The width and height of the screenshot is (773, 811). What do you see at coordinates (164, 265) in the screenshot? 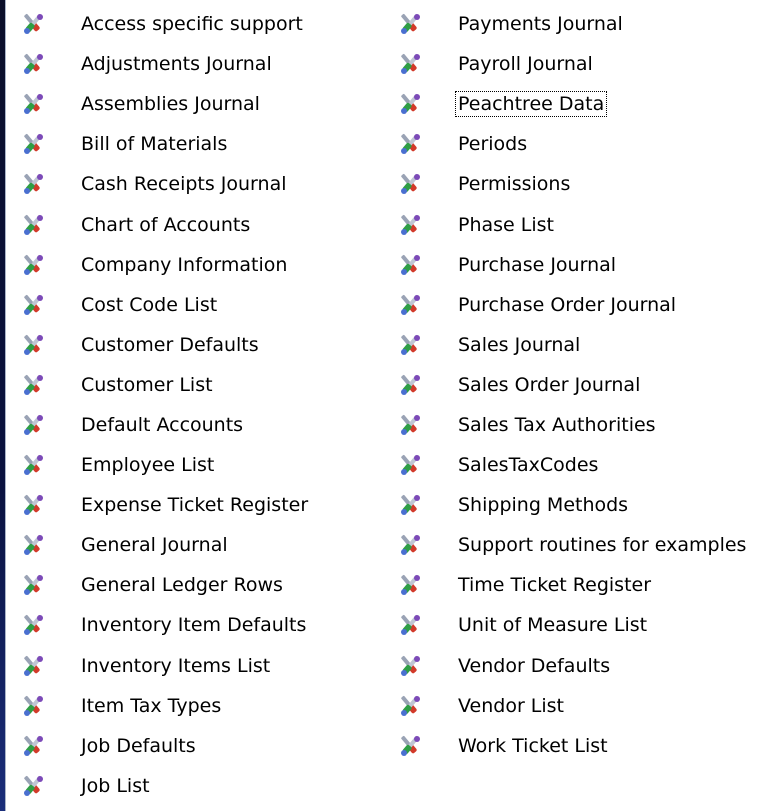
I see `list-item: Company Information` at bounding box center [164, 265].